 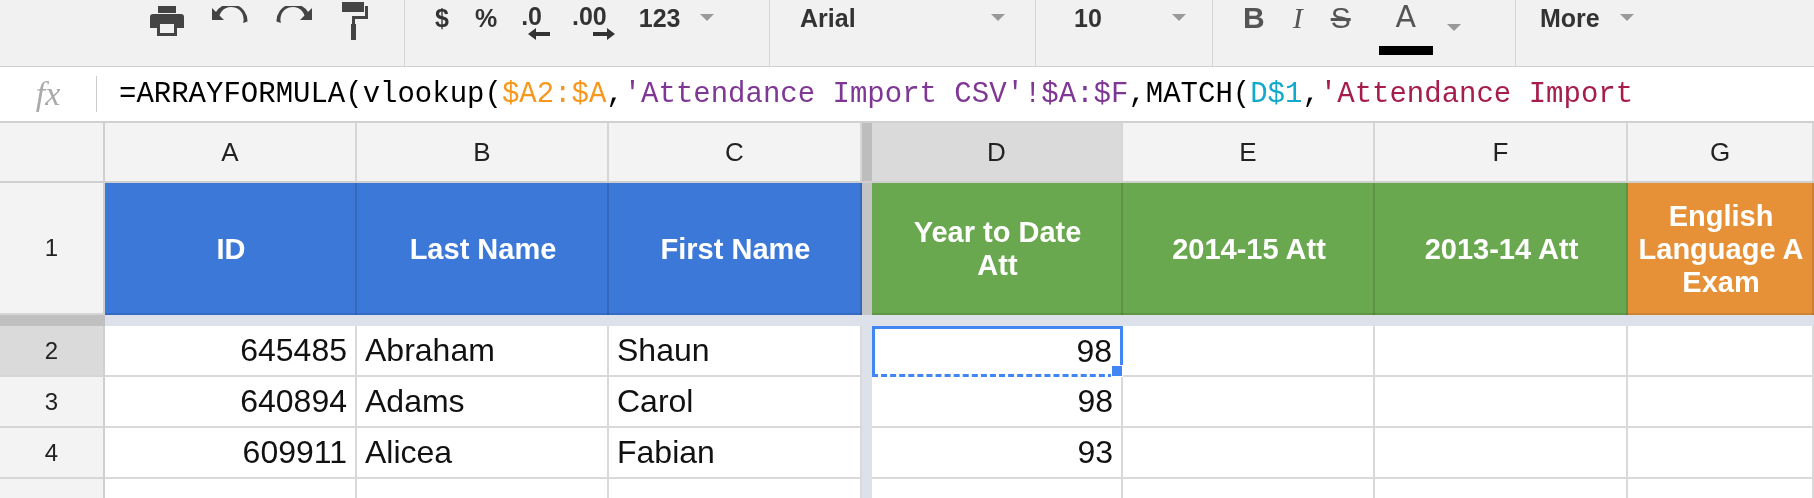 I want to click on dropdown-button: More, so click(x=1587, y=18).